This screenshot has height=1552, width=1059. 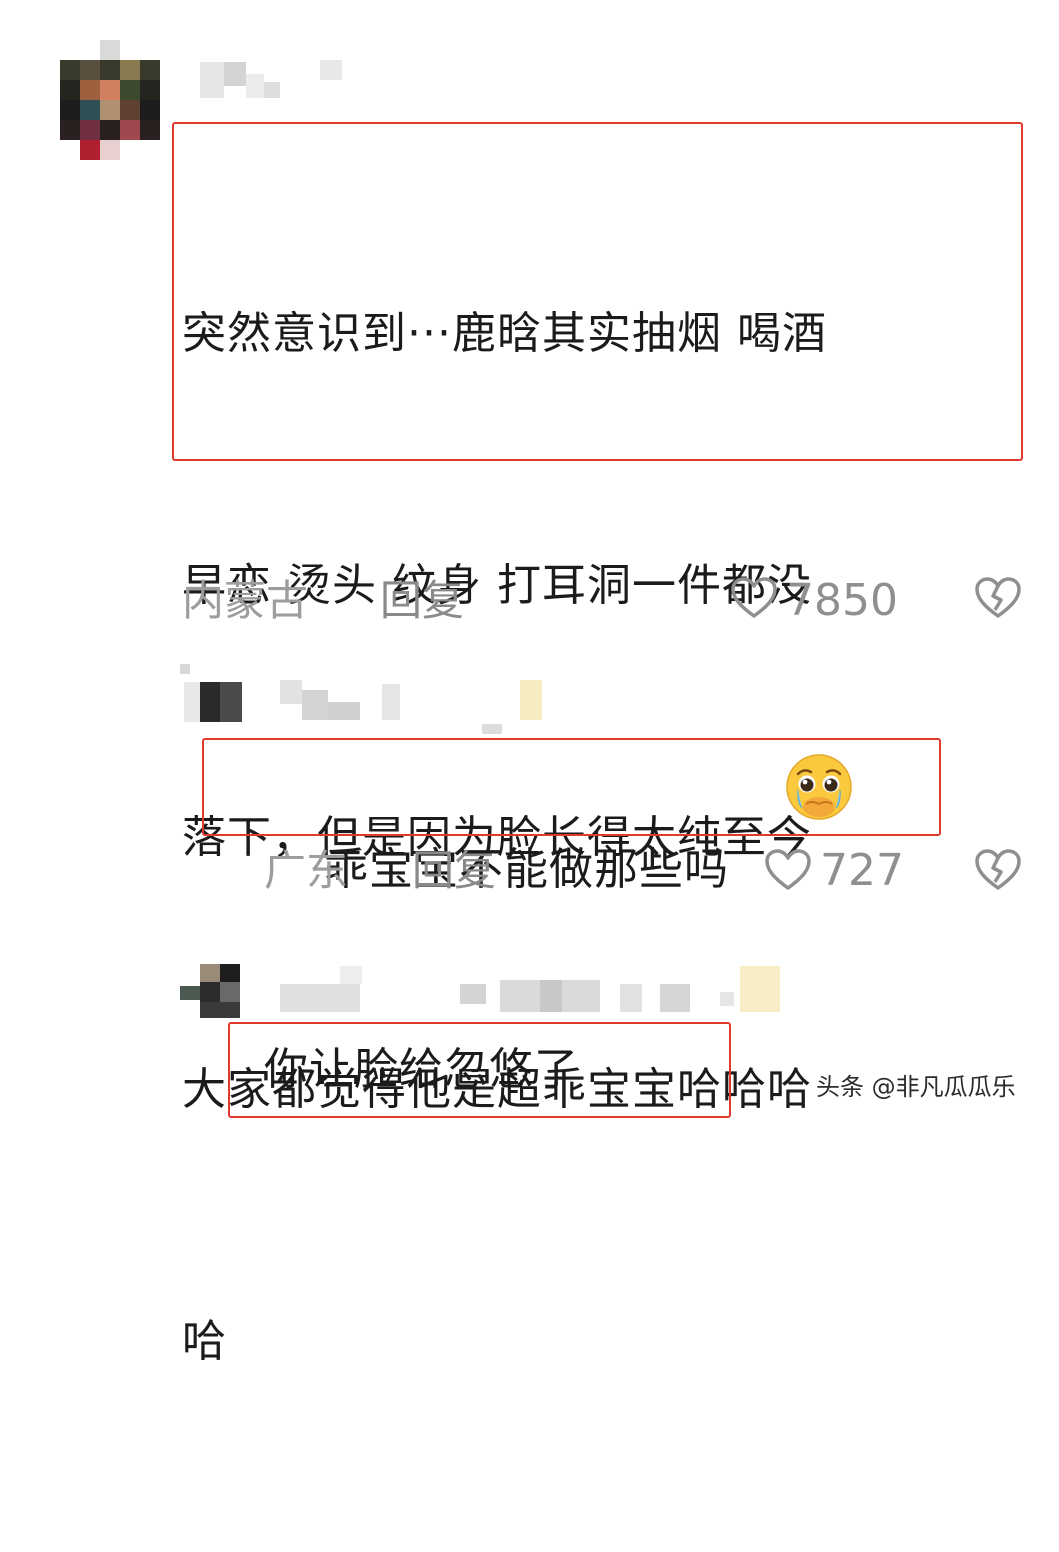 What do you see at coordinates (842, 600) in the screenshot?
I see `like-count: 7850` at bounding box center [842, 600].